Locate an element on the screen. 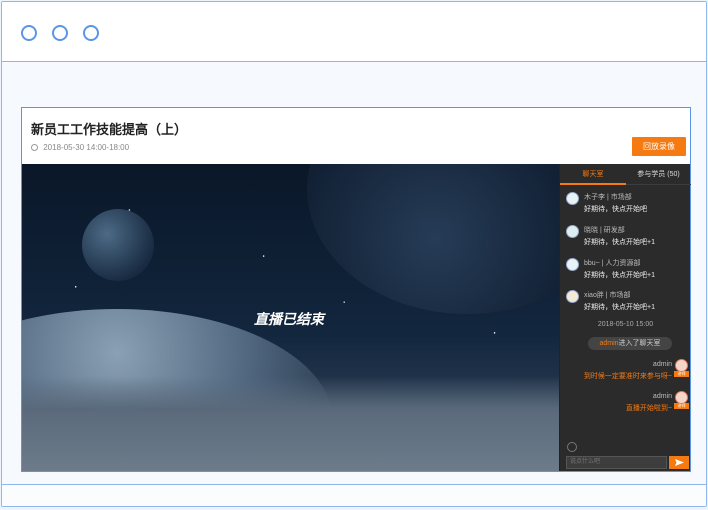 This screenshot has width=708, height=510. tab-participants: 参与学员 (50) is located at coordinates (658, 174).